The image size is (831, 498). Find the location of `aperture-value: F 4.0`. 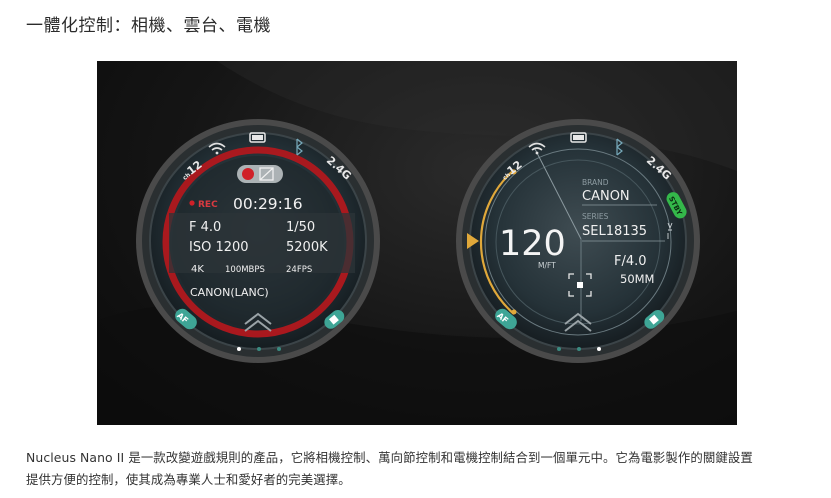

aperture-value: F 4.0 is located at coordinates (205, 227).